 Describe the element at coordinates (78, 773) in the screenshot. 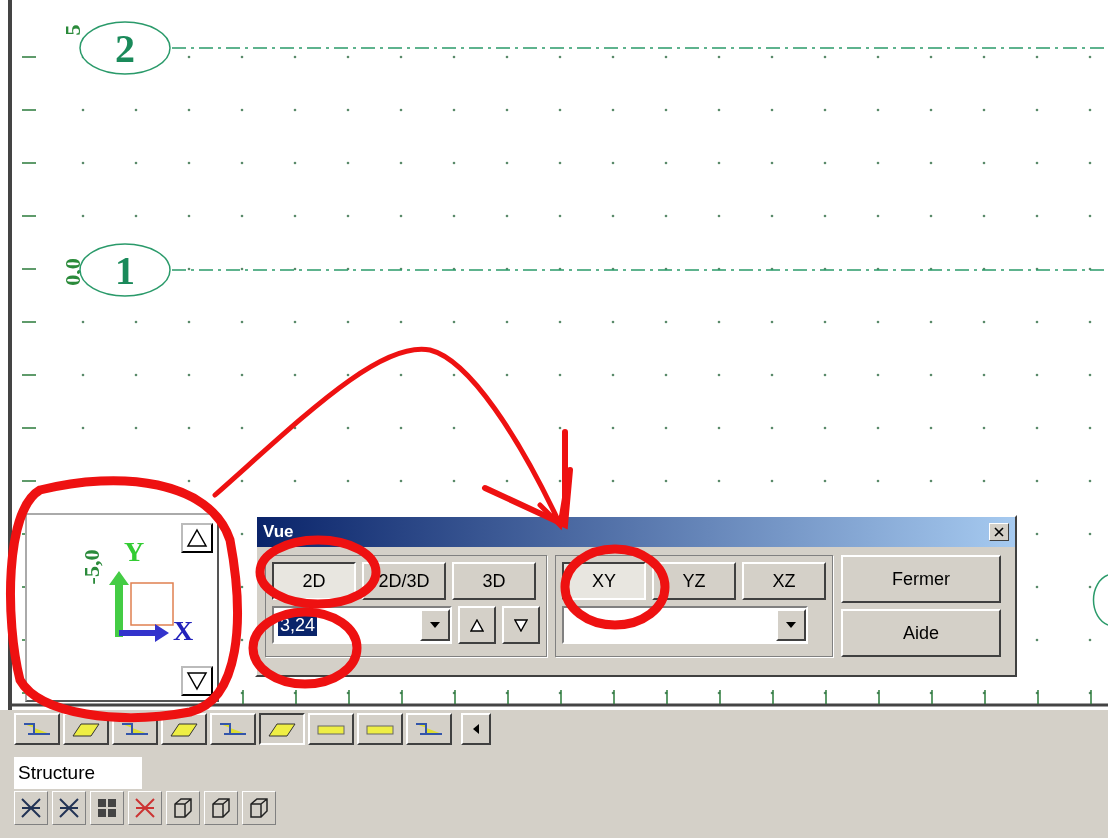

I see `structure-field: Structure` at that location.